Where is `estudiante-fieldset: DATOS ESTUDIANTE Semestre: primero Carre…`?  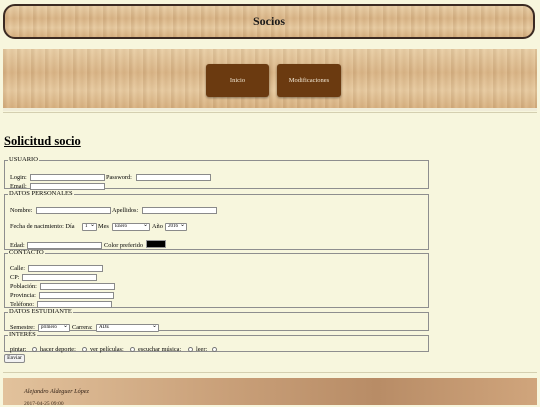
estudiante-fieldset: DATOS ESTUDIANTE Semestre: primero Carre… is located at coordinates (216, 320).